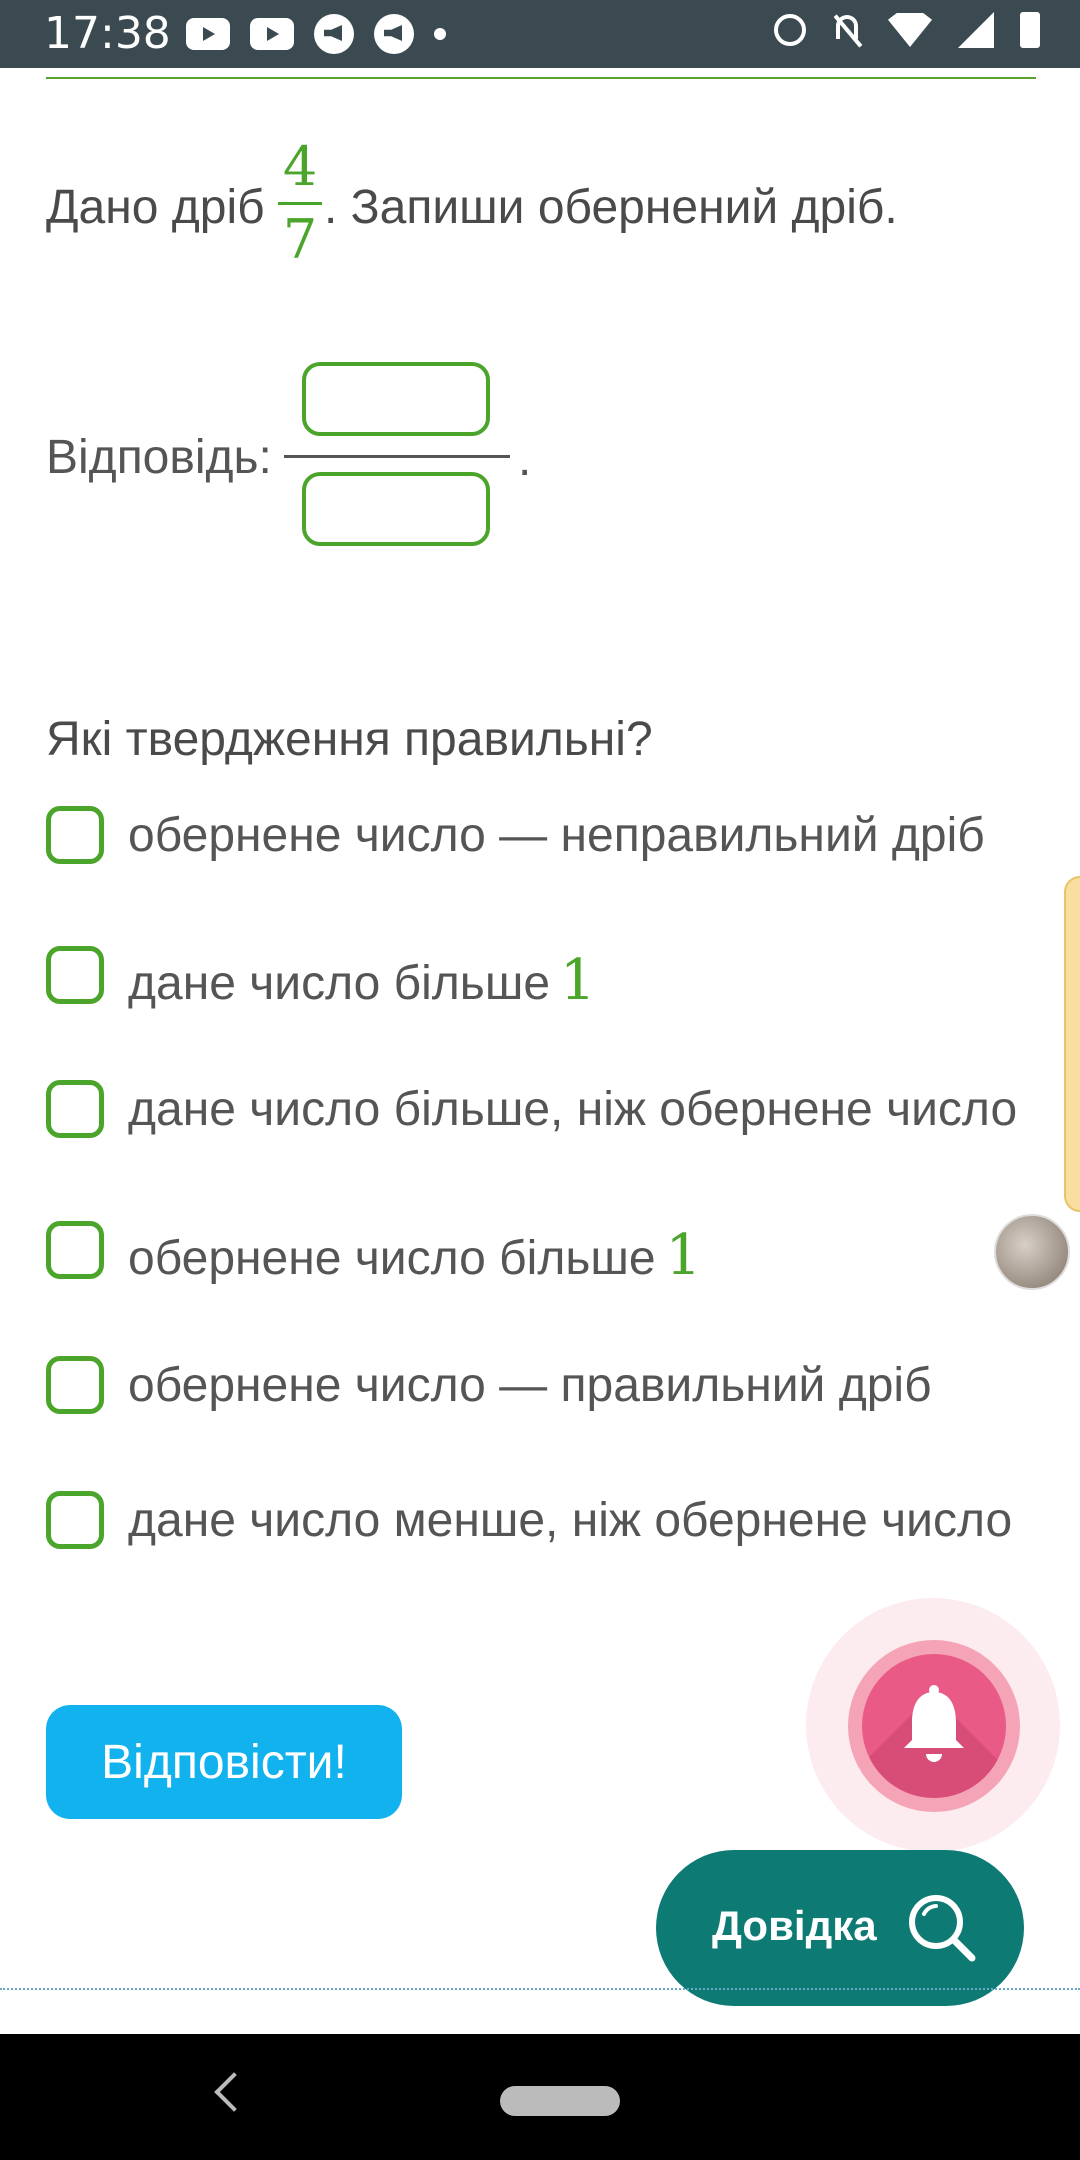  What do you see at coordinates (107, 33) in the screenshot?
I see `status-time: 17:38` at bounding box center [107, 33].